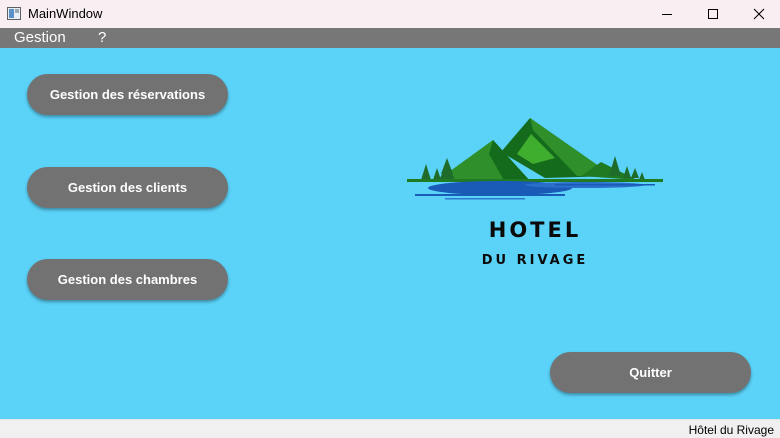  I want to click on title-bar: MainWindow, so click(390, 14).